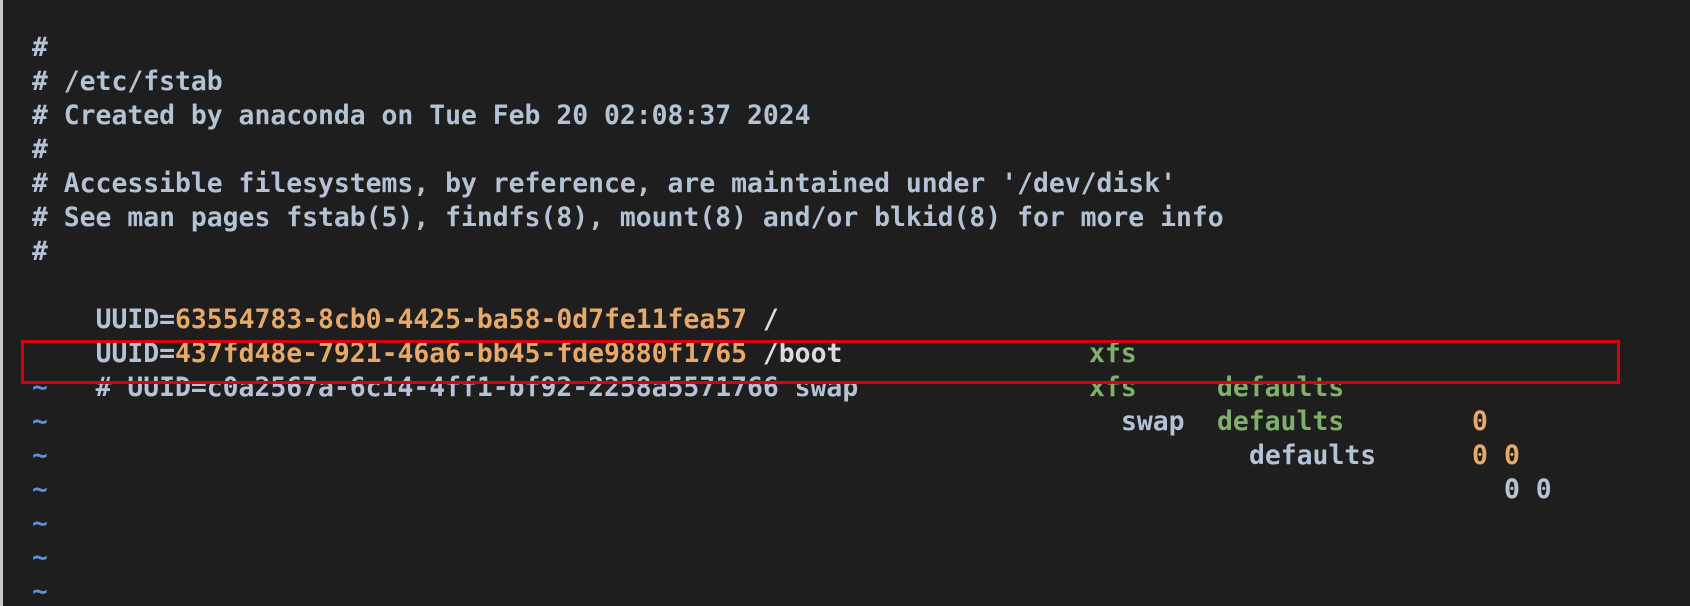  I want to click on mount-options: defaults, so click(1281, 421).